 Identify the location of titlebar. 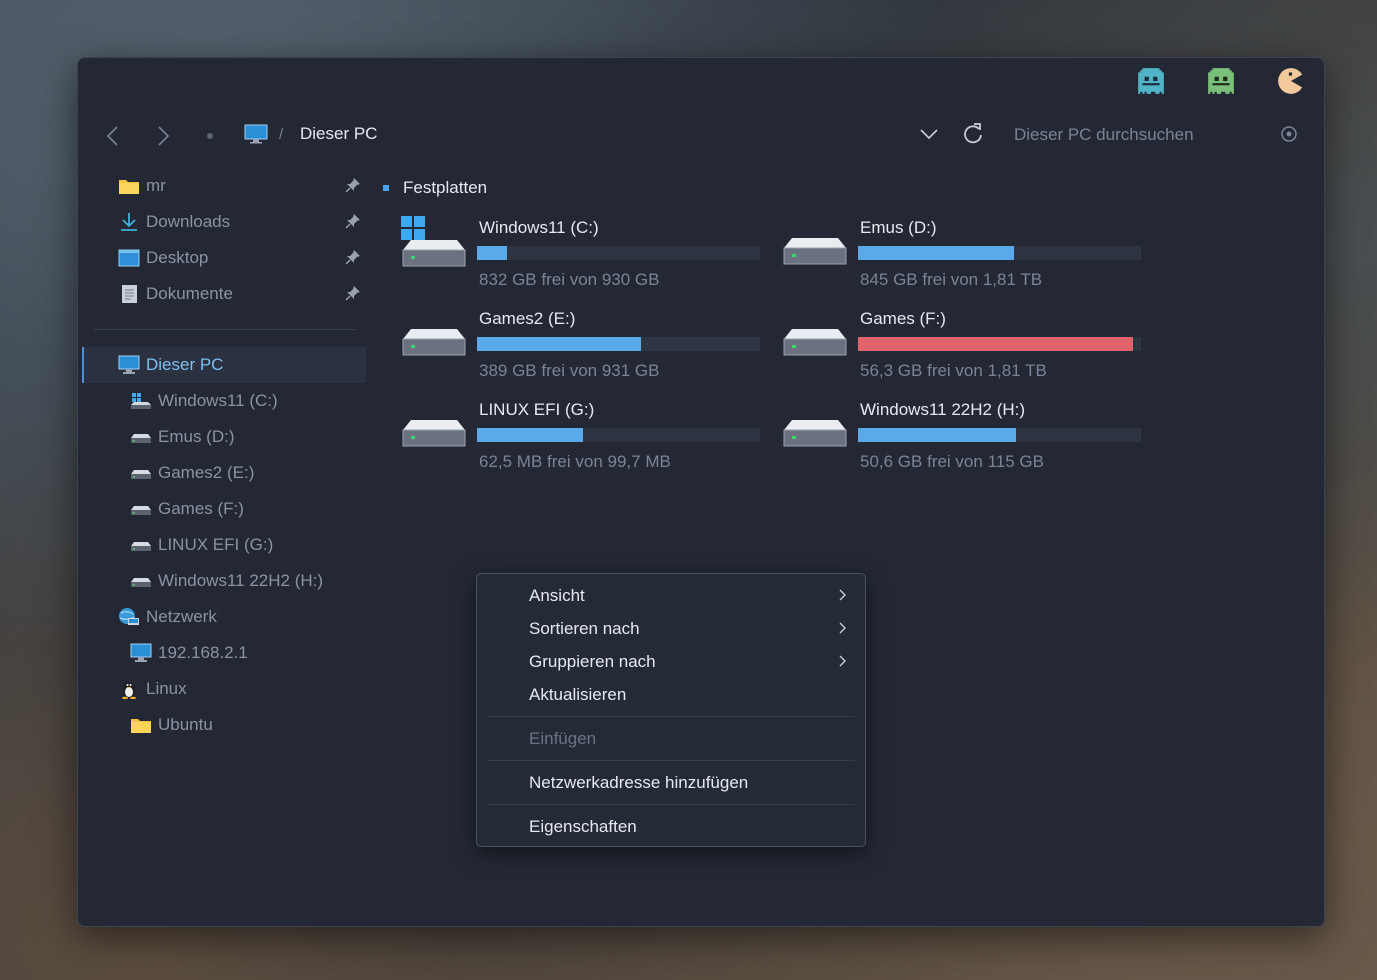
(1221, 81).